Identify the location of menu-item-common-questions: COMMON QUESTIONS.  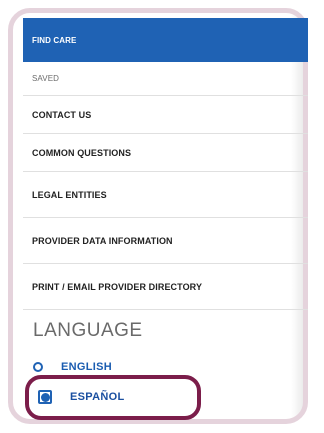
(165, 153).